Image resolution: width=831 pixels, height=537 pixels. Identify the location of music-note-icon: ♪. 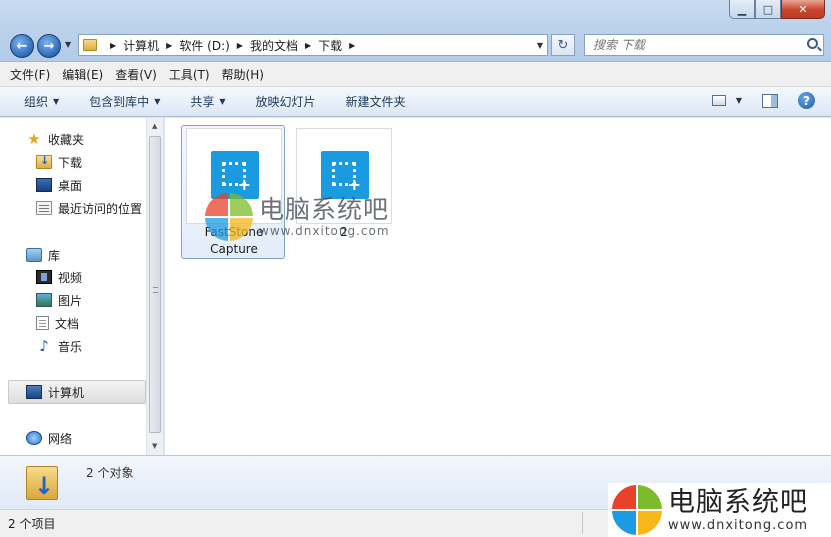
(44, 346).